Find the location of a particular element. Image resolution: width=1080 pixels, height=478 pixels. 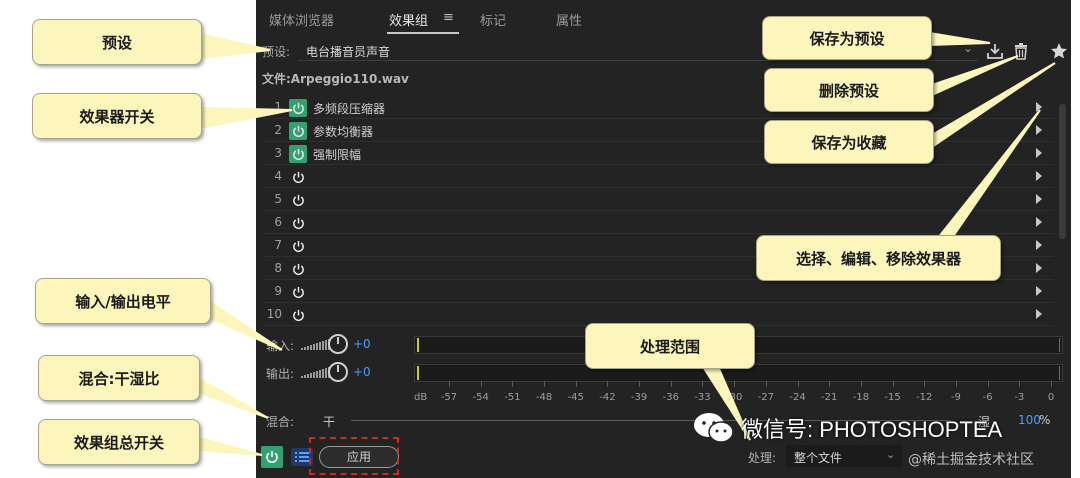

mix-percent-label: % is located at coordinates (1045, 420).